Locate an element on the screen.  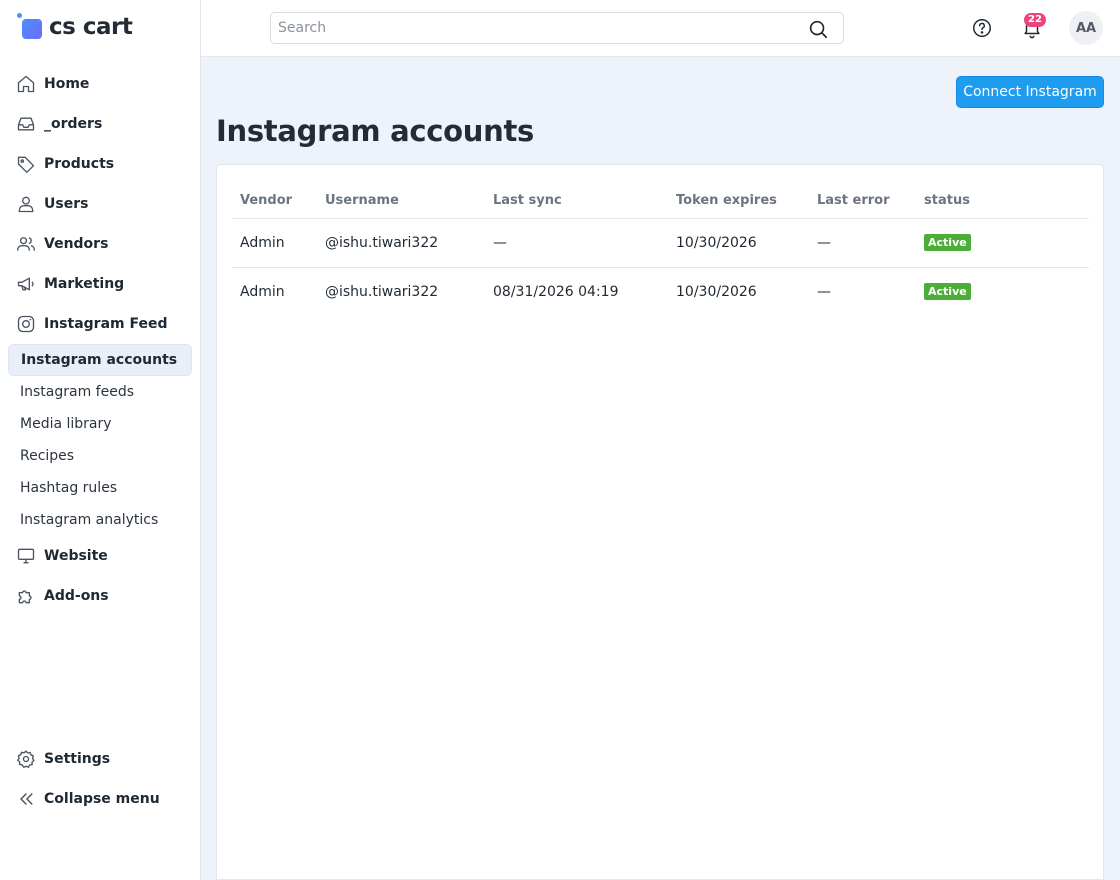
logo-text: cs cart is located at coordinates (91, 27).